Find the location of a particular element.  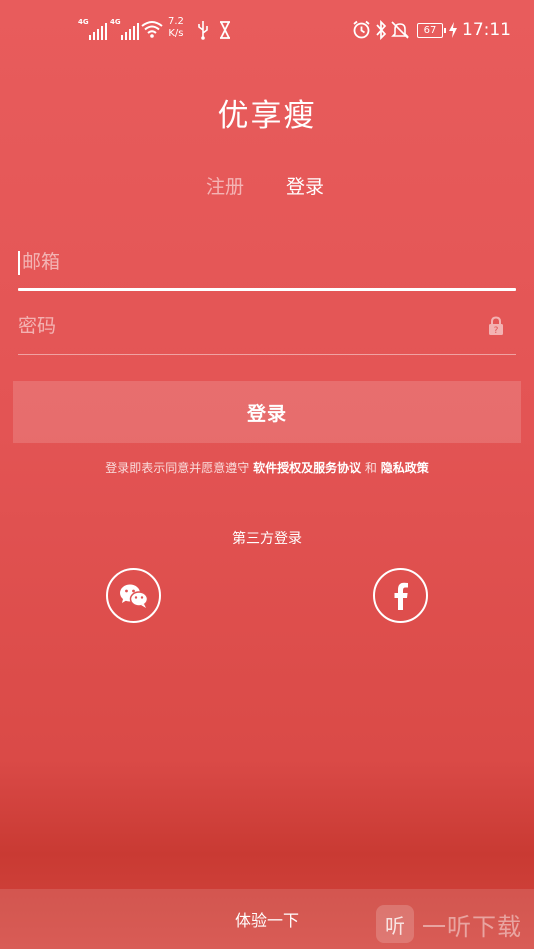

watermark: 听 一听下载 is located at coordinates (452, 924).